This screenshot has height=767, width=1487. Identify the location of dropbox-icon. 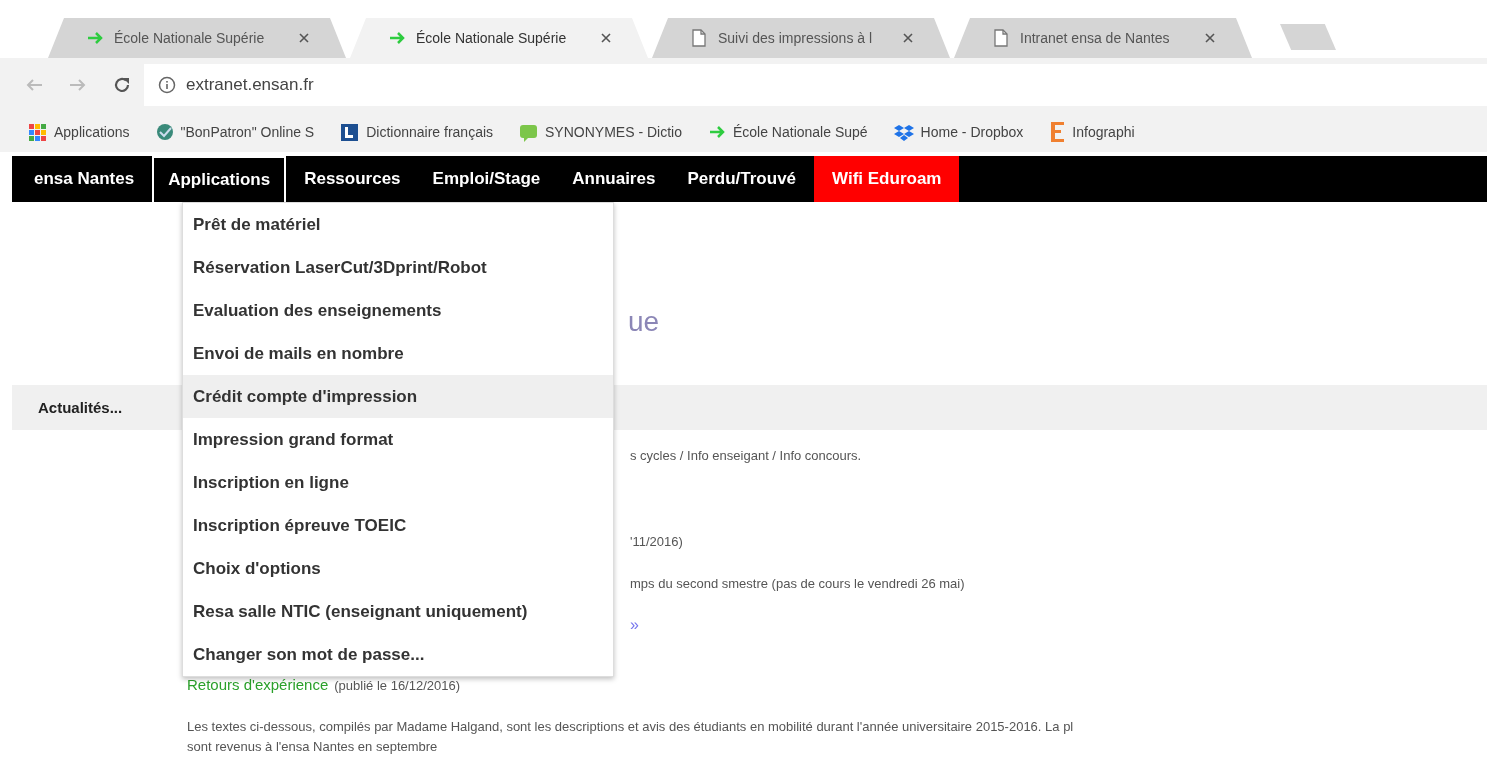
(903, 132).